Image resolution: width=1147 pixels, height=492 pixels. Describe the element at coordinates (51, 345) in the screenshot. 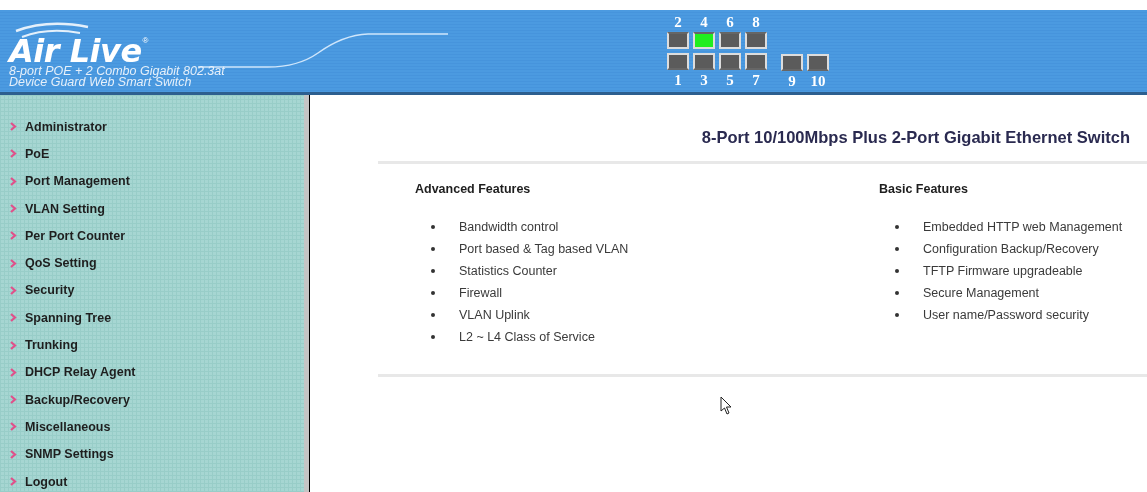

I see `menu-link: Trunking` at that location.